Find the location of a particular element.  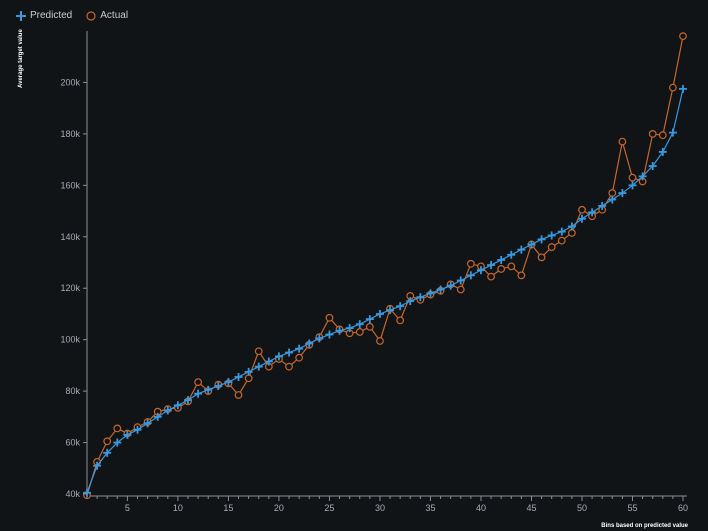

y-tick-label: 120k is located at coordinates (70, 288).